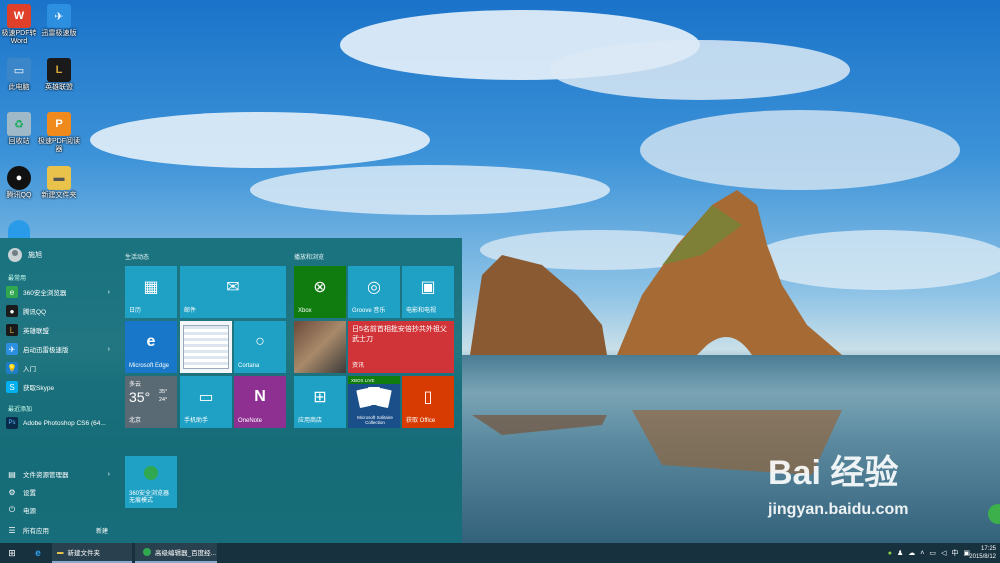 The image size is (1000, 563). What do you see at coordinates (137, 258) in the screenshot?
I see `group-title-life: 生活动态` at bounding box center [137, 258].